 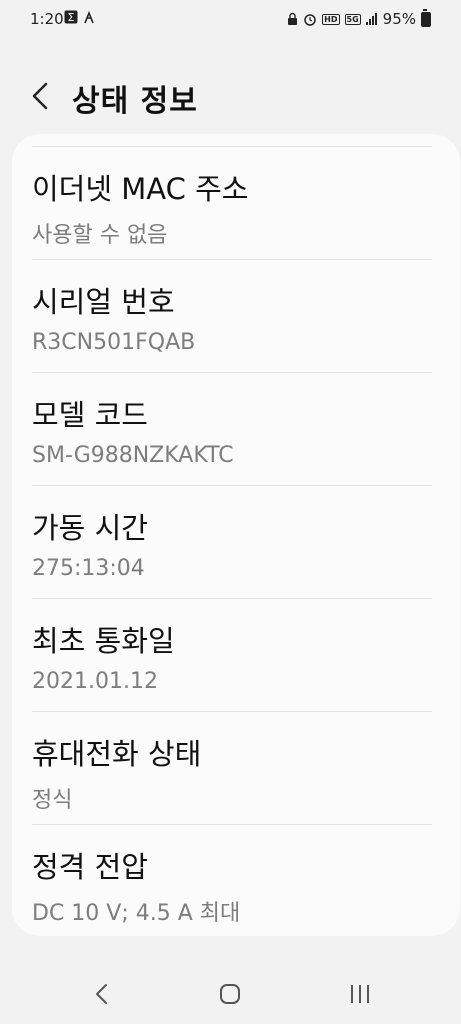 I want to click on lock-icon, so click(x=292, y=19).